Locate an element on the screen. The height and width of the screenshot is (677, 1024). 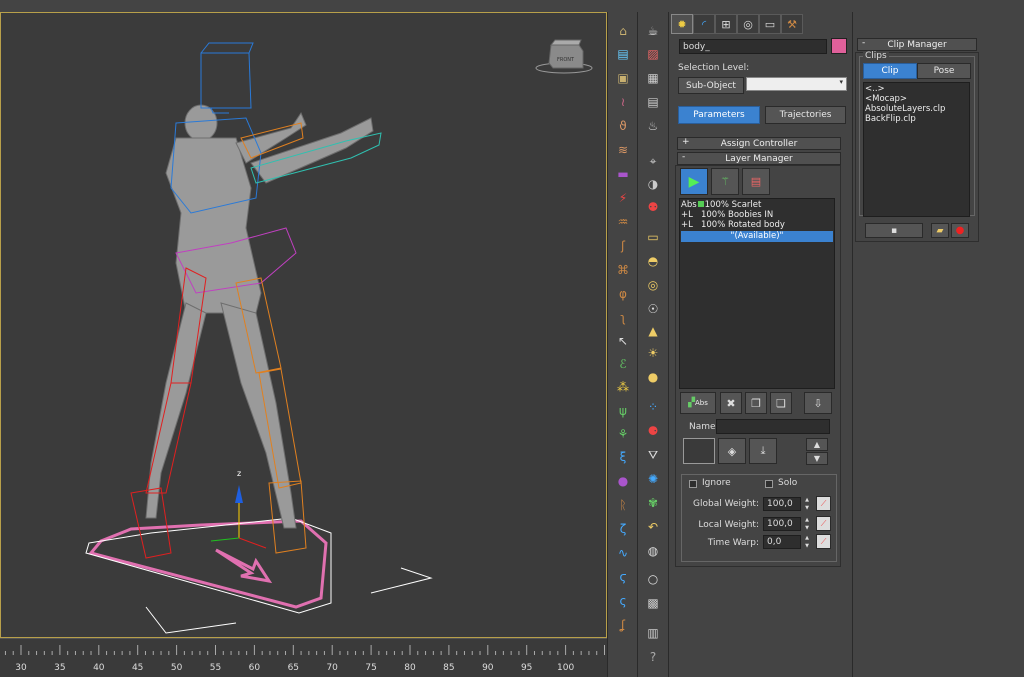
object-name-field is located at coordinates (753, 46).